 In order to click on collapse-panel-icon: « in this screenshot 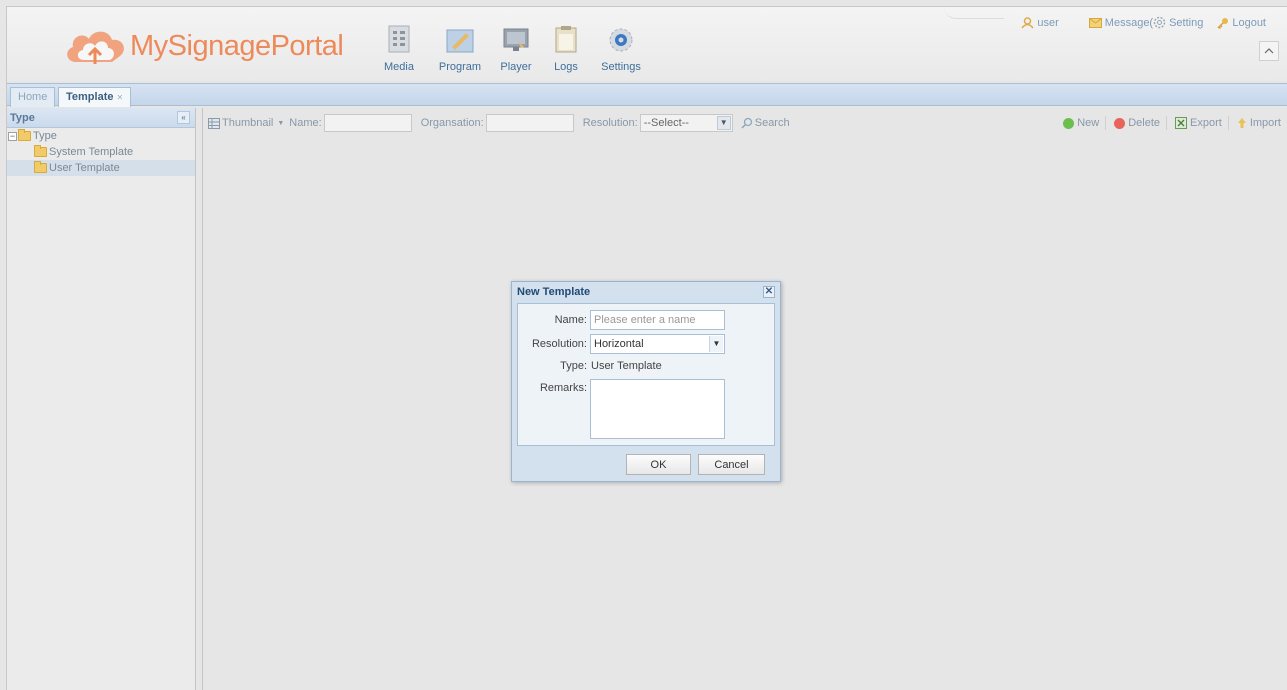, I will do `click(183, 117)`.